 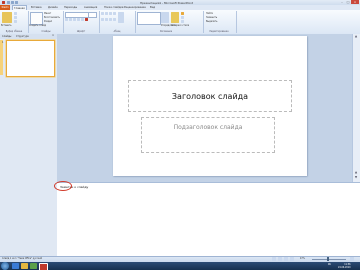 I want to click on quick-styles-button: Экспресс-стили, so click(x=180, y=25).